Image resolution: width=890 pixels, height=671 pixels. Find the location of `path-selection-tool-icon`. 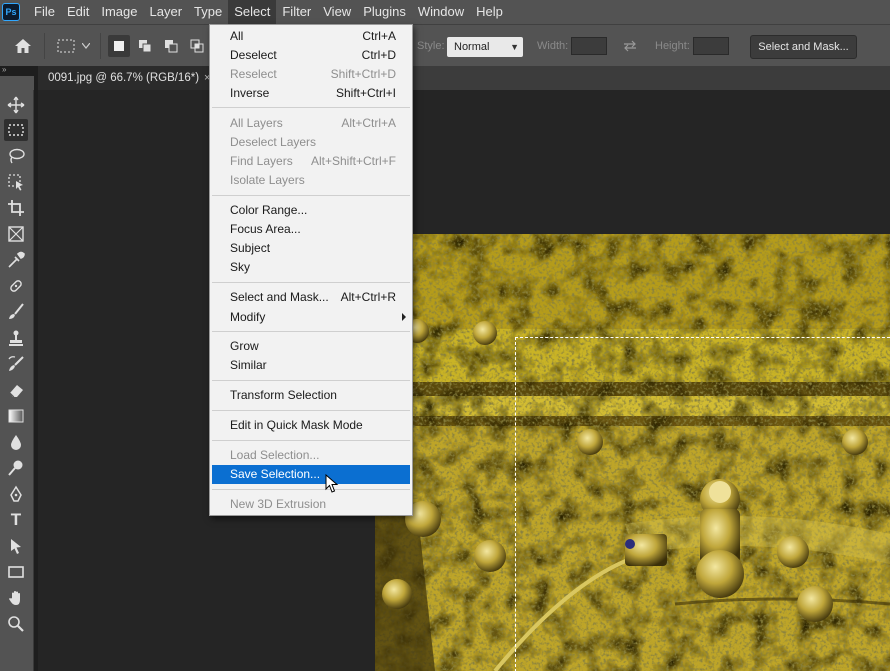

path-selection-tool-icon is located at coordinates (16, 546).